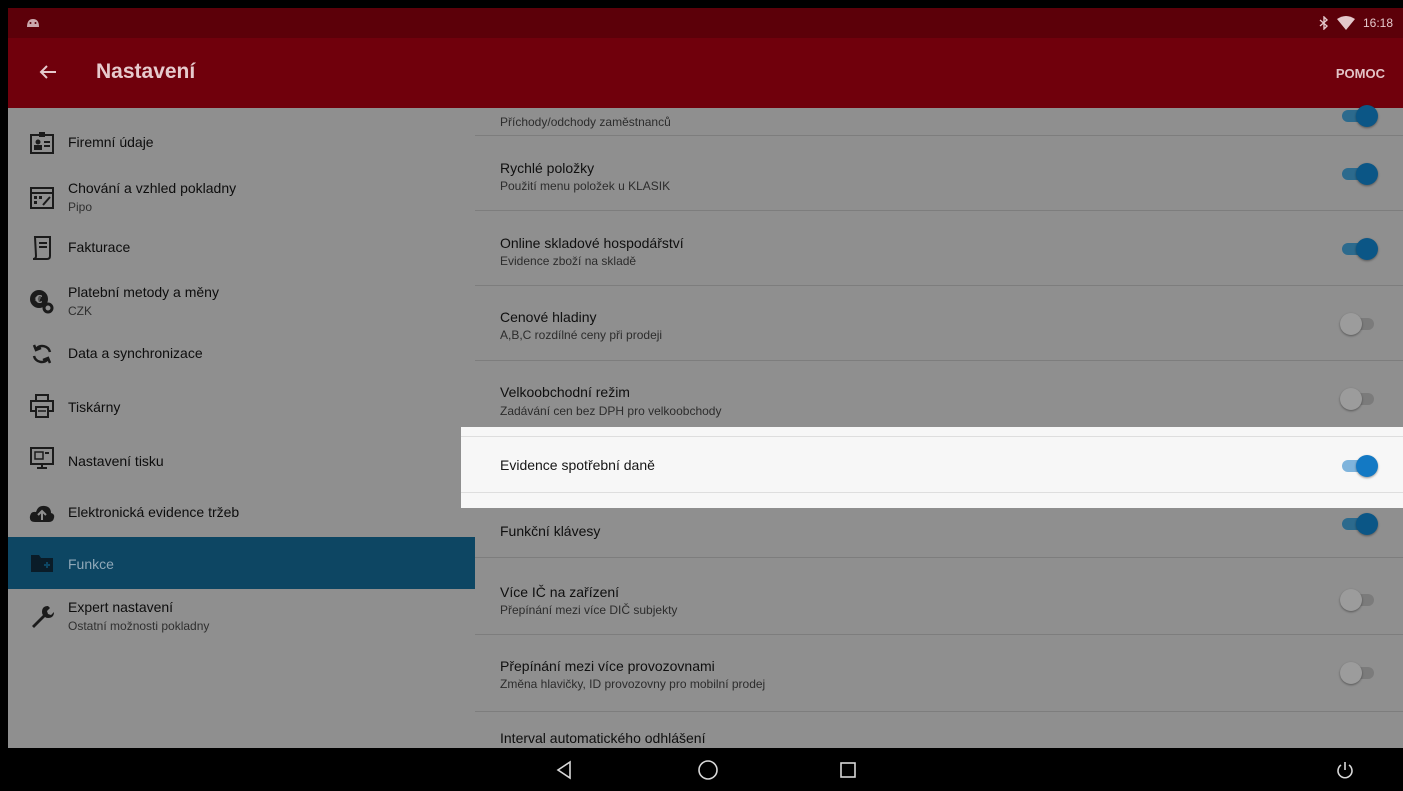 Image resolution: width=1403 pixels, height=791 pixels. Describe the element at coordinates (42, 513) in the screenshot. I see `cloud-upload-icon` at that location.